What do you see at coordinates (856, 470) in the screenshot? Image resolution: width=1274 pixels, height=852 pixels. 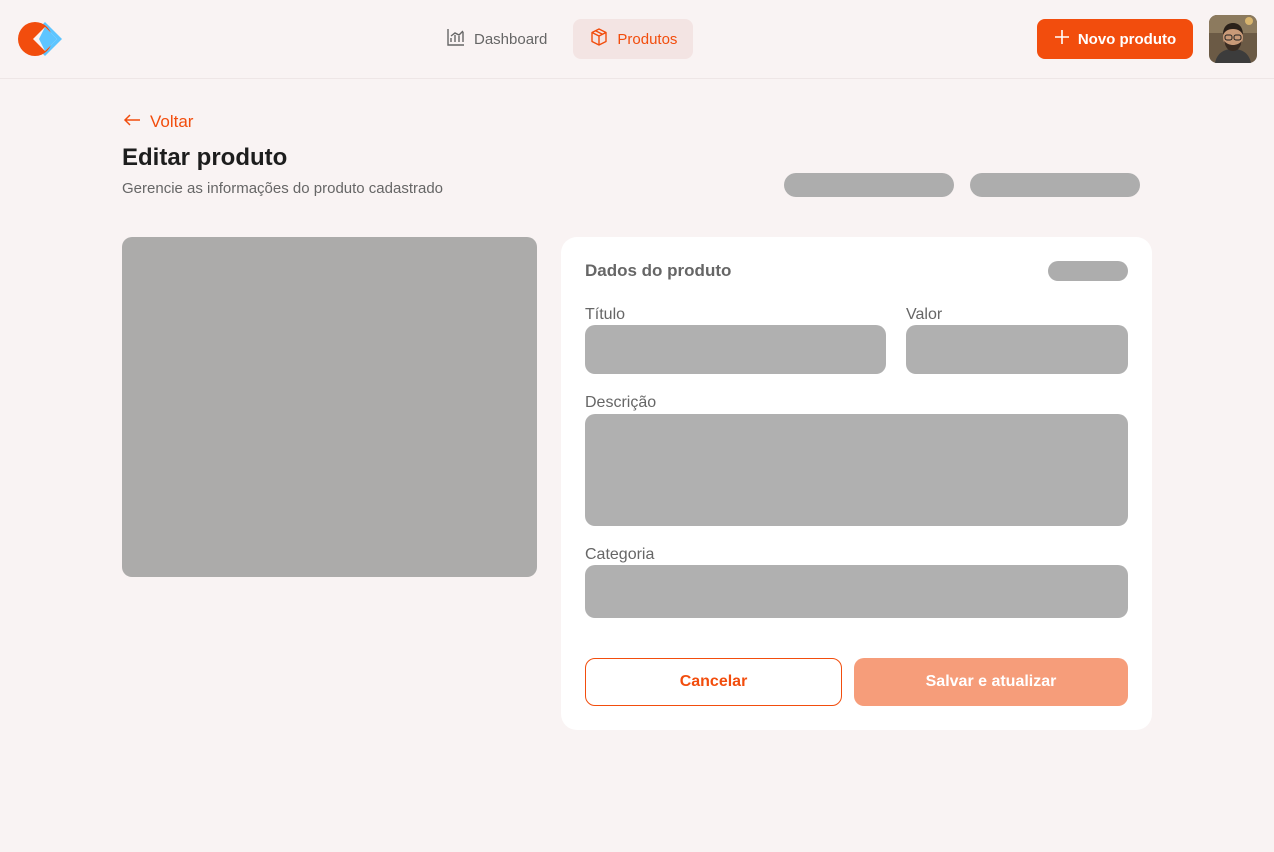 I see `description-field` at bounding box center [856, 470].